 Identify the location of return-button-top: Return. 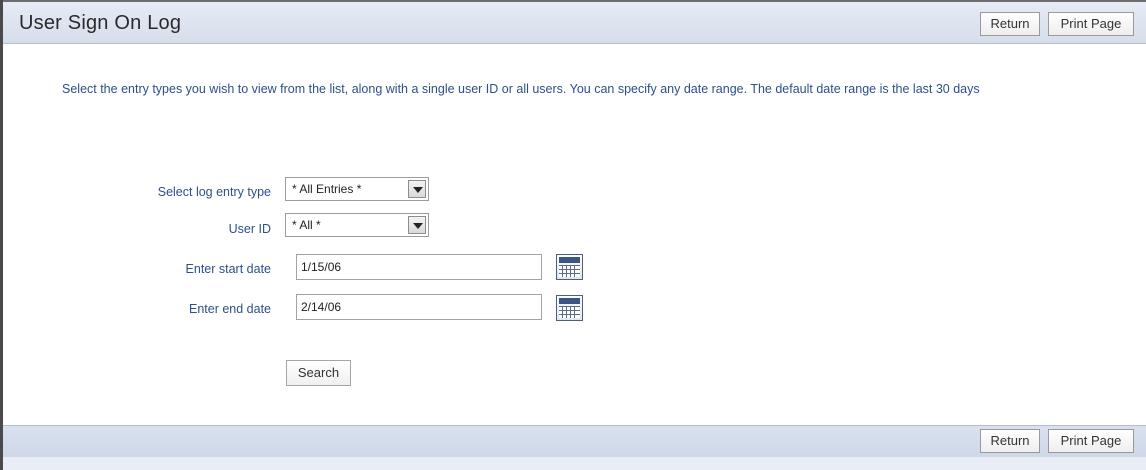
(1010, 24).